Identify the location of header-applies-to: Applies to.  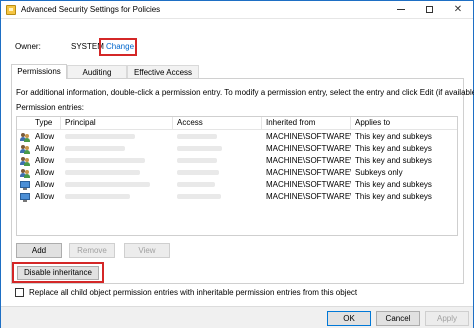
(404, 123).